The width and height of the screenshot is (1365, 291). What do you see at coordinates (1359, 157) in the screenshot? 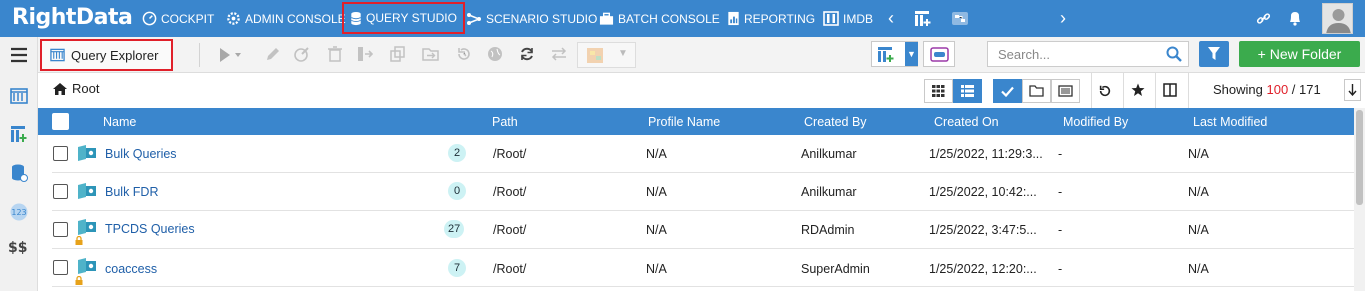
I see `scrollbar-thumb` at bounding box center [1359, 157].